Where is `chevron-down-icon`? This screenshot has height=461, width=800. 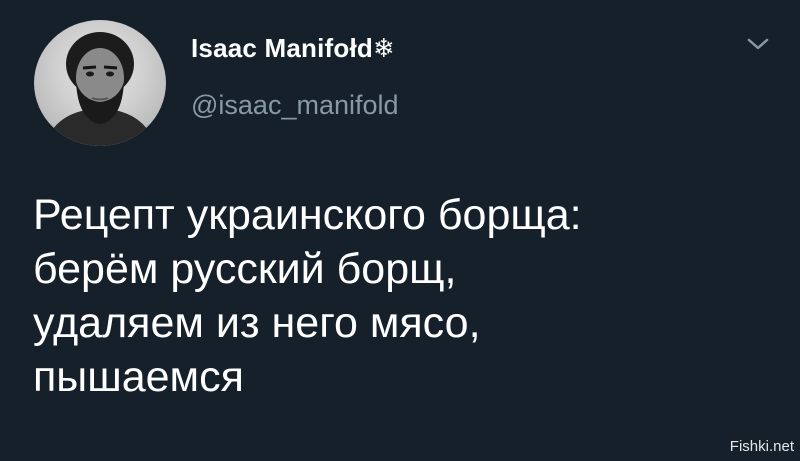
chevron-down-icon is located at coordinates (758, 44).